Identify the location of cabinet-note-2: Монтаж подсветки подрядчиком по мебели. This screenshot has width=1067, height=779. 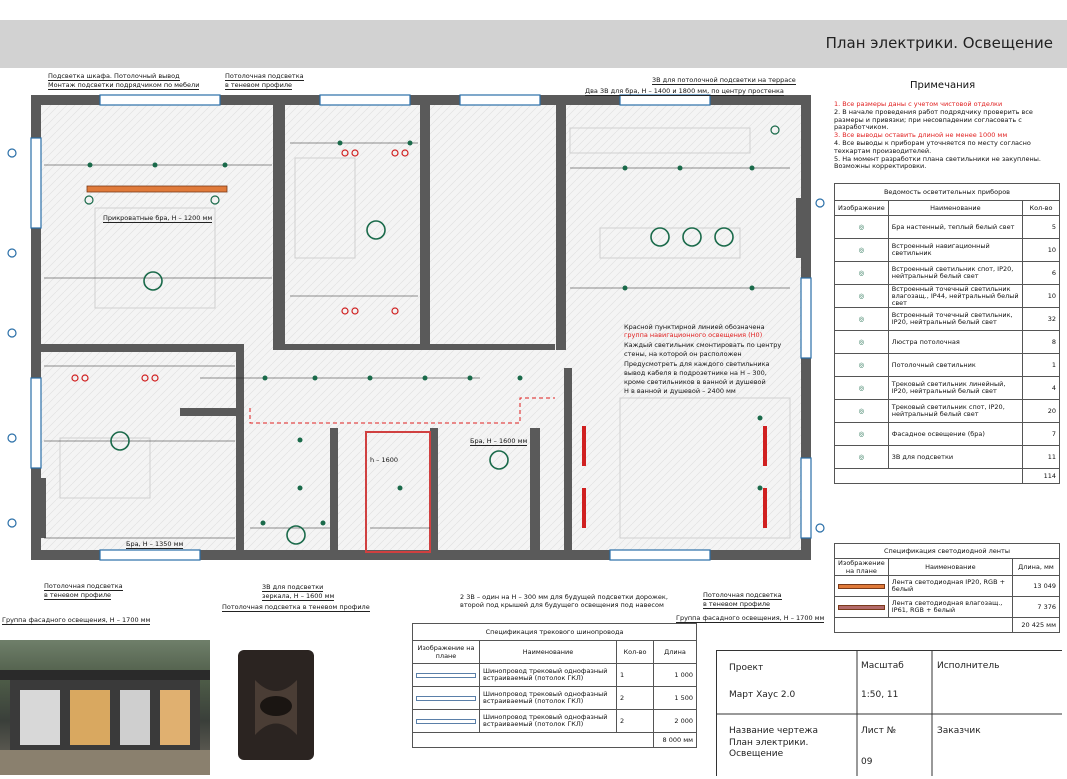
(124, 85).